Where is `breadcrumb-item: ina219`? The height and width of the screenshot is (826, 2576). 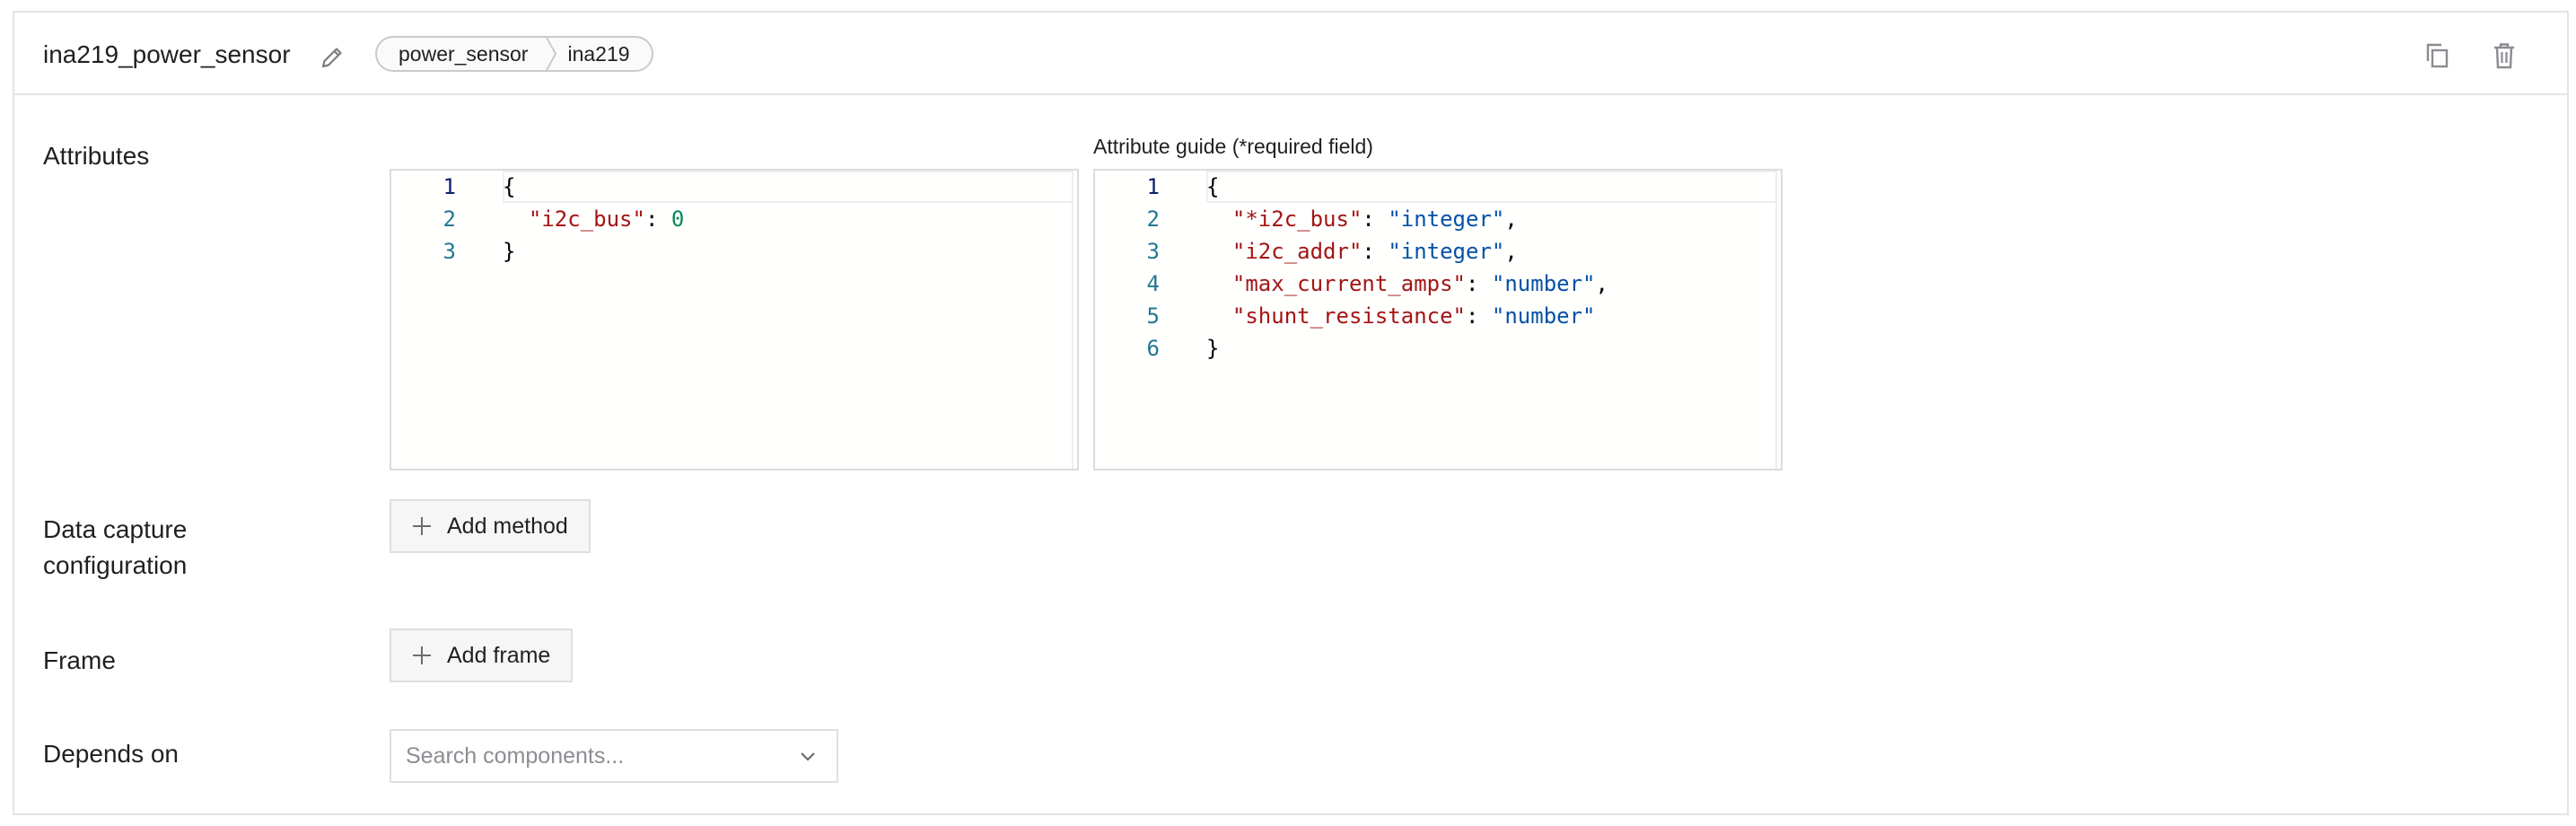
breadcrumb-item: ina219 is located at coordinates (598, 54).